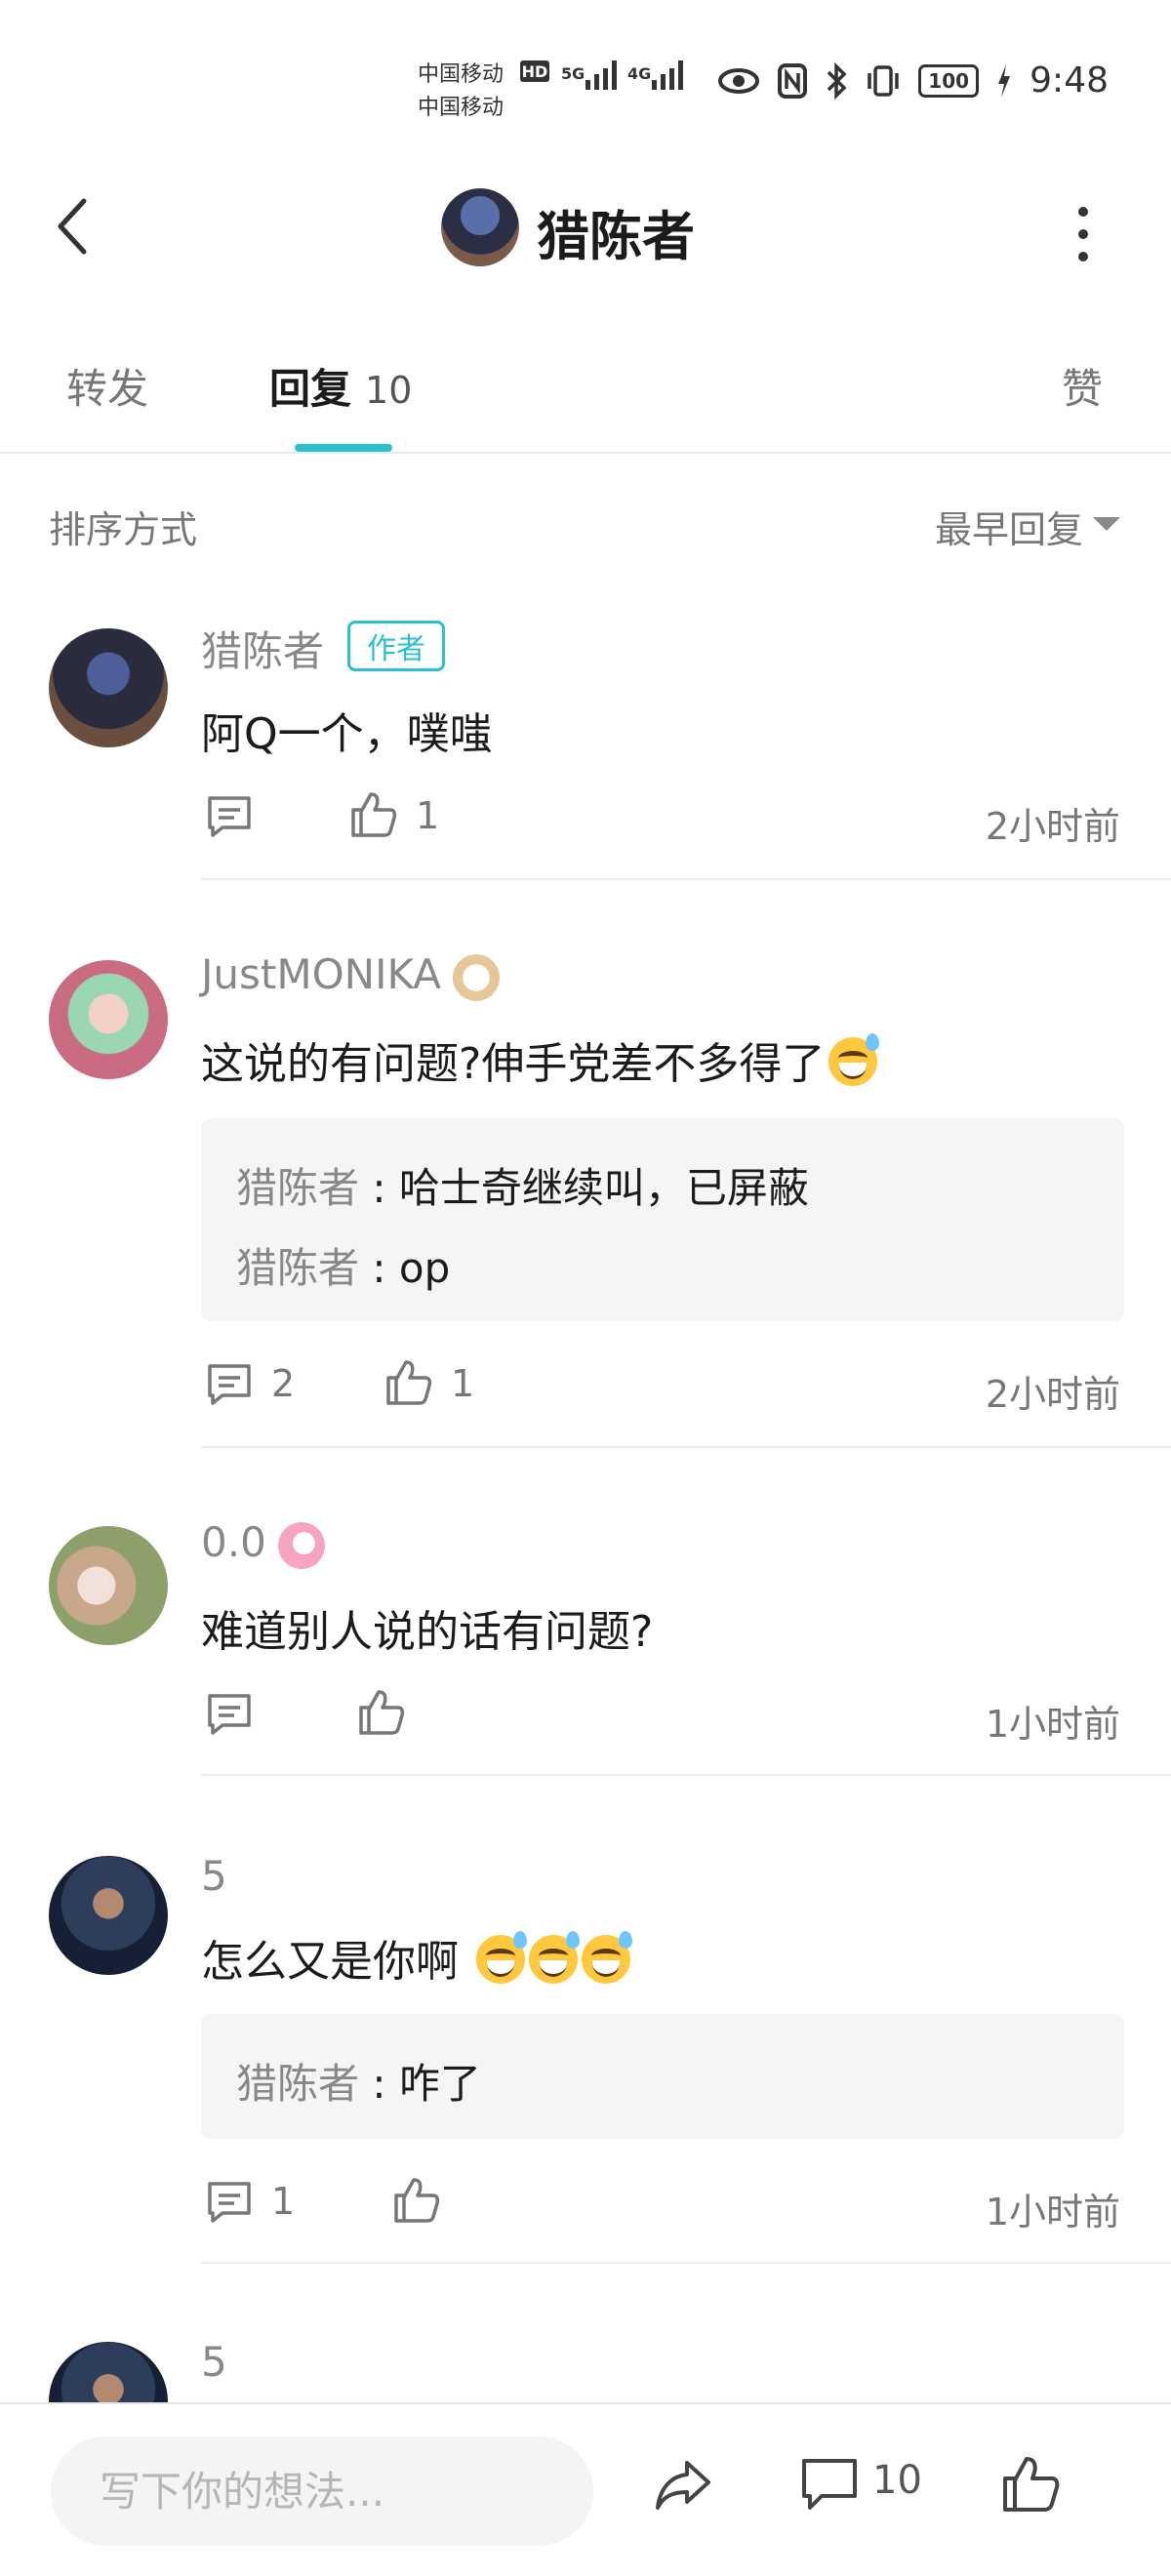 The height and width of the screenshot is (2576, 1171). What do you see at coordinates (1009, 526) in the screenshot?
I see `sort-dropdown: 最早回复` at bounding box center [1009, 526].